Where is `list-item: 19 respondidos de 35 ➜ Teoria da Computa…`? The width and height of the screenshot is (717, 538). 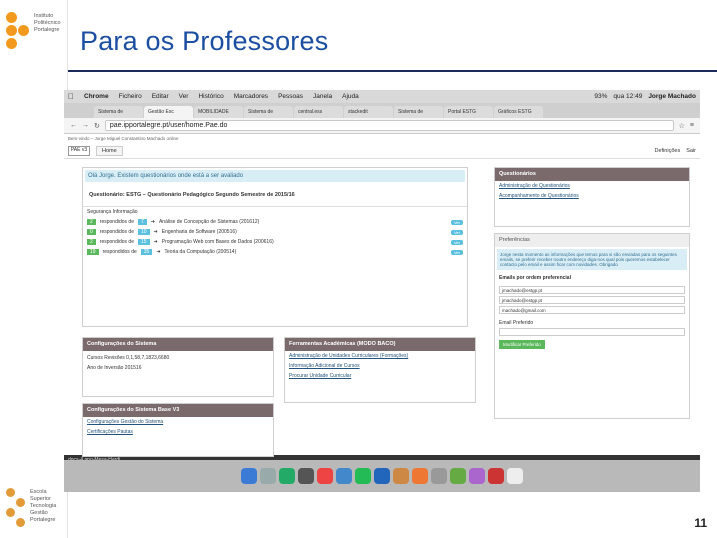 list-item: 19 respondidos de 35 ➜ Teoria da Computa… is located at coordinates (275, 252).